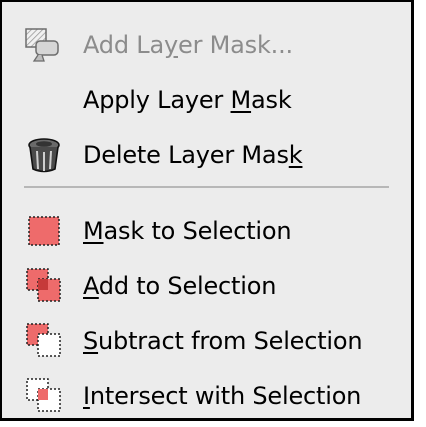  I want to click on subtract-selection-icon, so click(43, 339).